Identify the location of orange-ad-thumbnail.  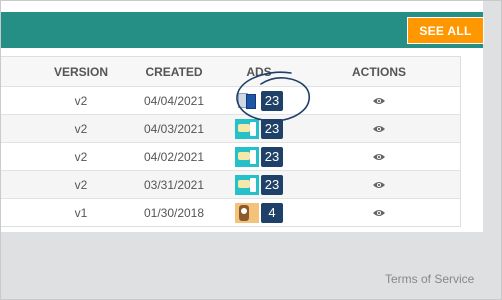
(247, 212).